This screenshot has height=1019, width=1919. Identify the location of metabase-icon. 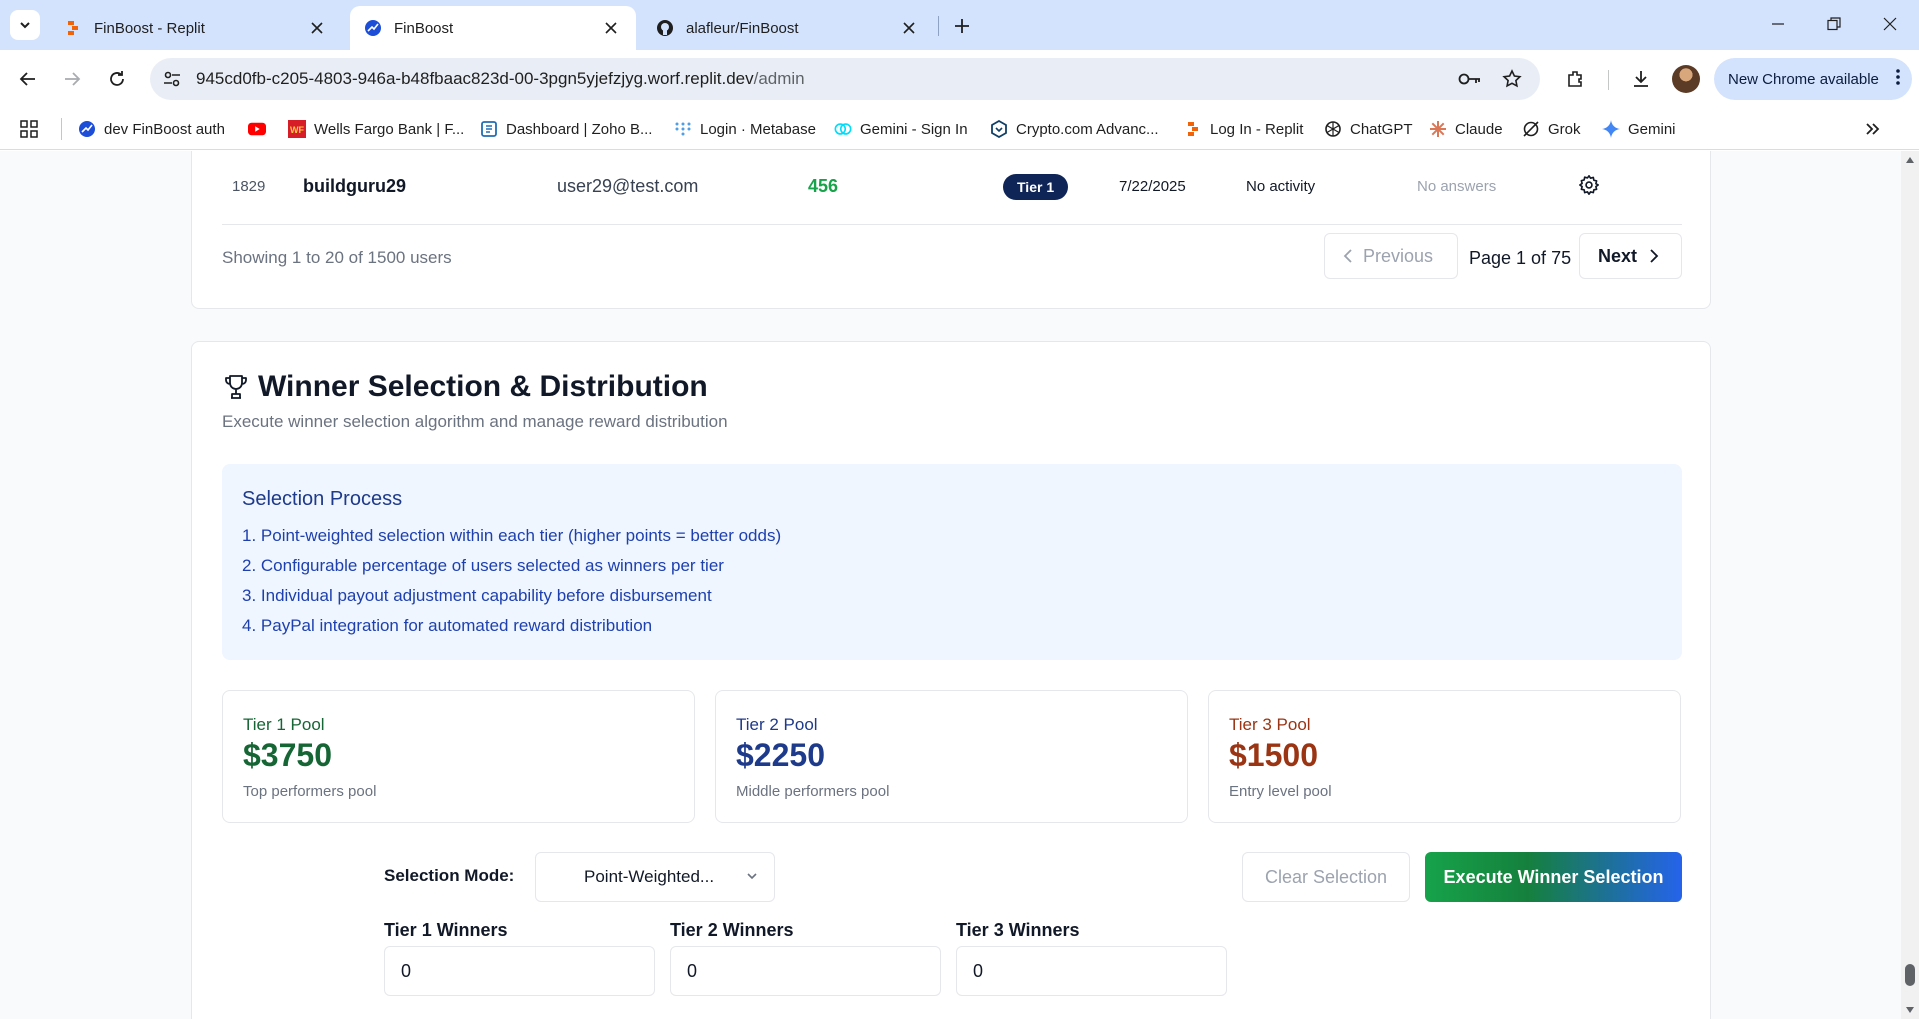
(683, 129).